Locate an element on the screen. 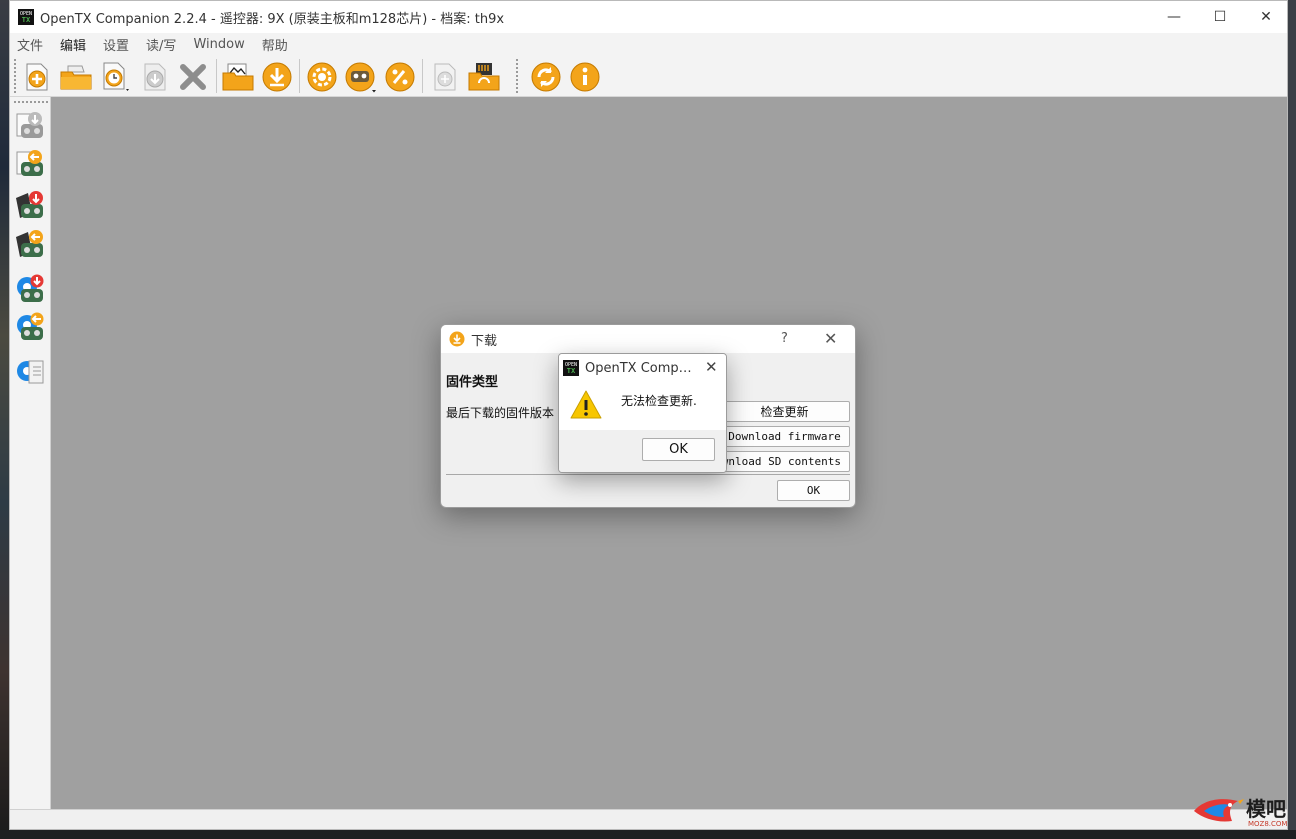 The height and width of the screenshot is (839, 1296). logs-button is located at coordinates (238, 77).